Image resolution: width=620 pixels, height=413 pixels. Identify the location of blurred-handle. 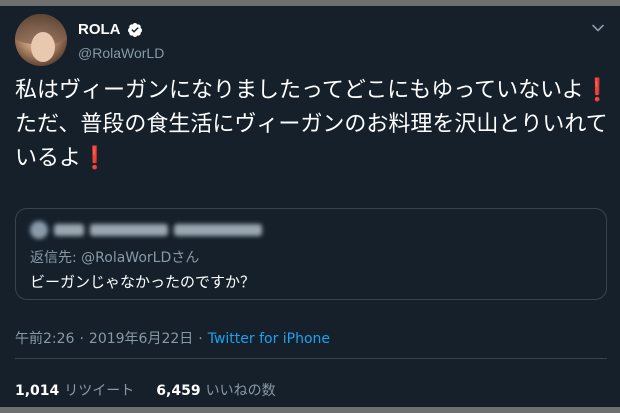
(218, 230).